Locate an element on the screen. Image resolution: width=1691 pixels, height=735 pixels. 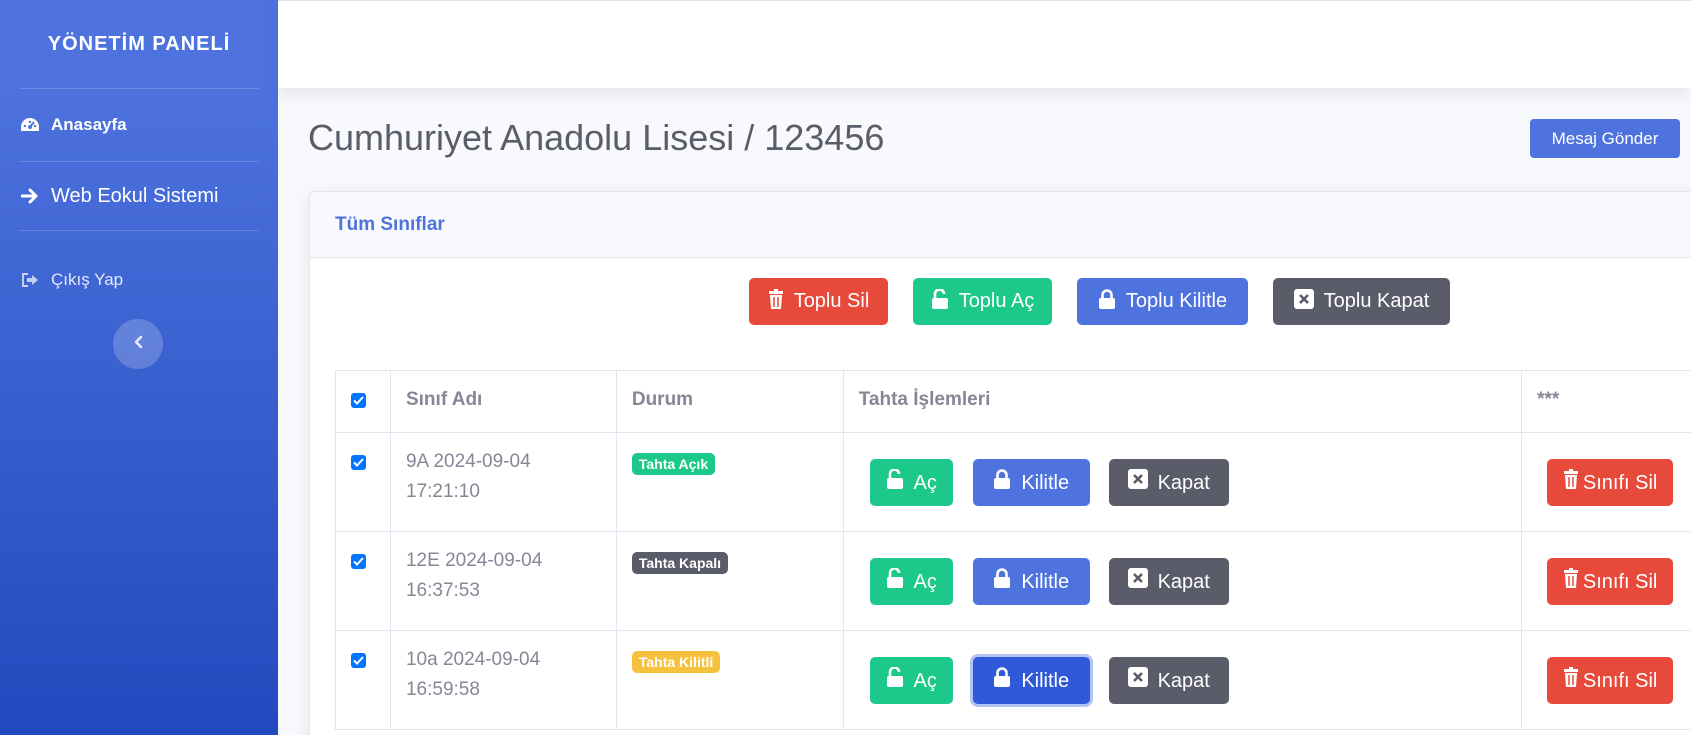
table-header-row: Sınıf Adı Durum Tahta İşlemleri *** is located at coordinates (1013, 401).